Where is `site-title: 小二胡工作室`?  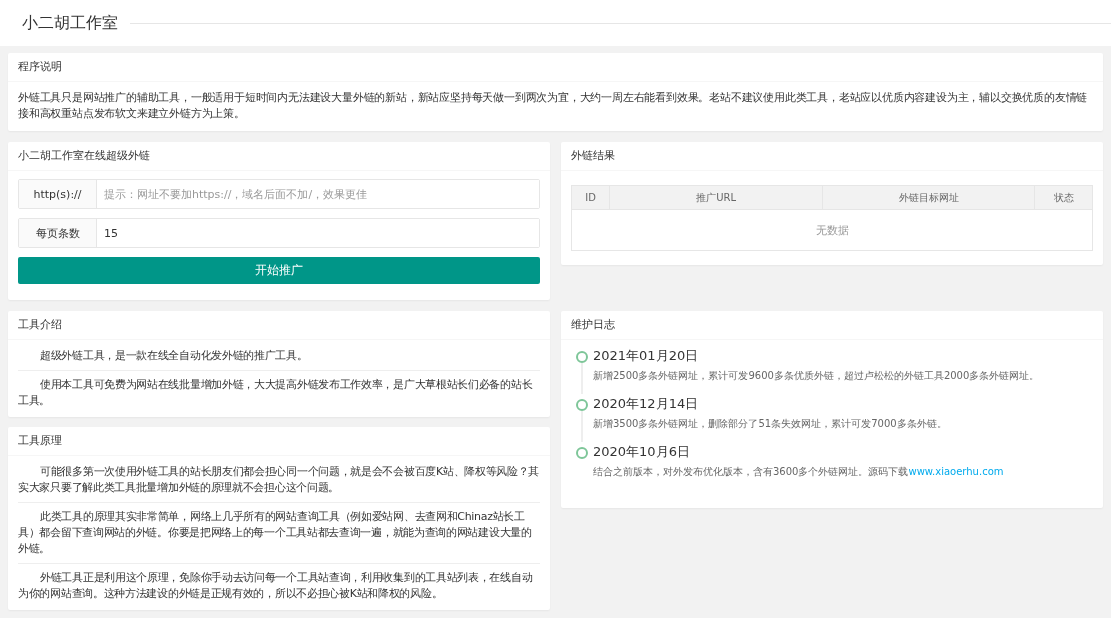 site-title: 小二胡工作室 is located at coordinates (70, 23).